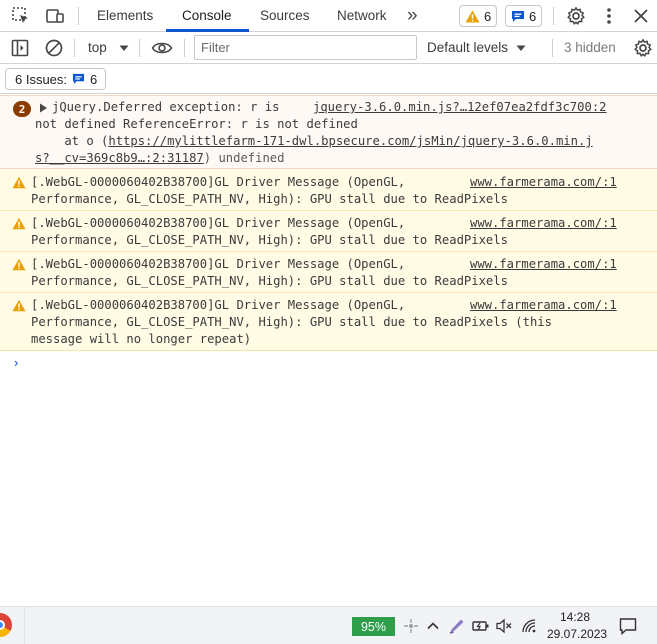 The height and width of the screenshot is (644, 657). I want to click on pen-icon, so click(457, 626).